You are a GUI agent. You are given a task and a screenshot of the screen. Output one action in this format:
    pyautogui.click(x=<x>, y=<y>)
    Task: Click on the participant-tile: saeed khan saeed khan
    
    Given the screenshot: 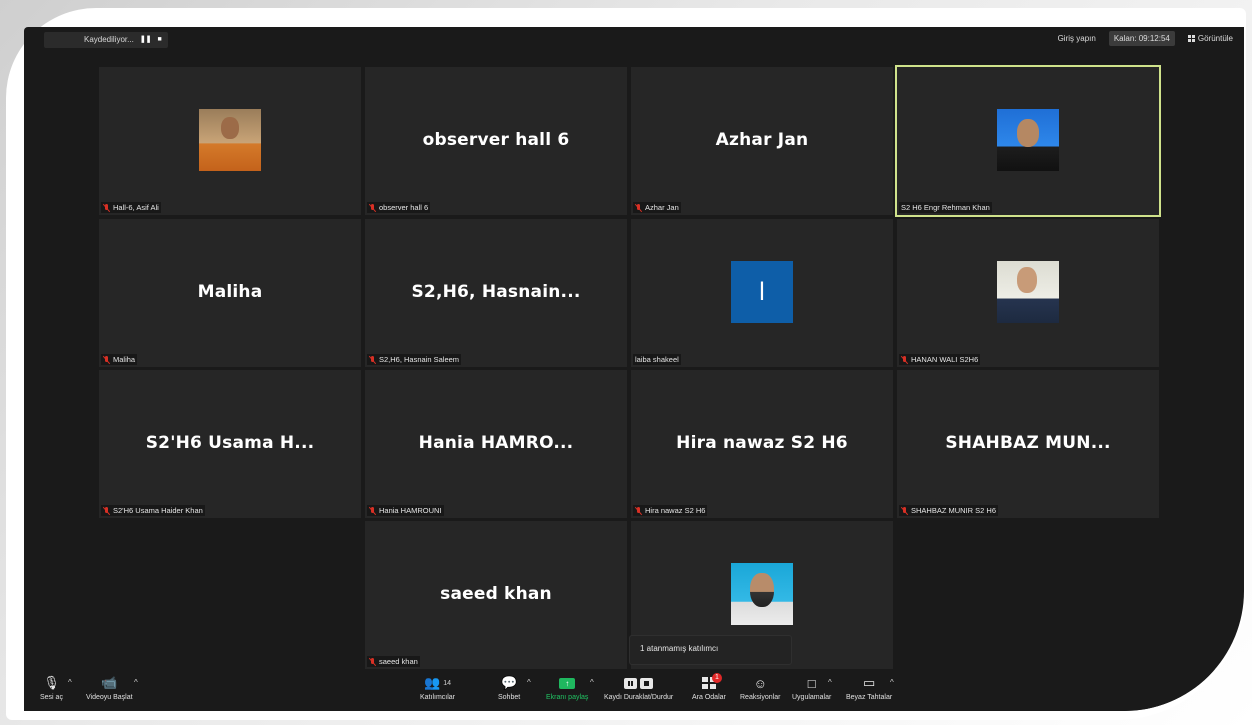 What is the action you would take?
    pyautogui.click(x=496, y=595)
    